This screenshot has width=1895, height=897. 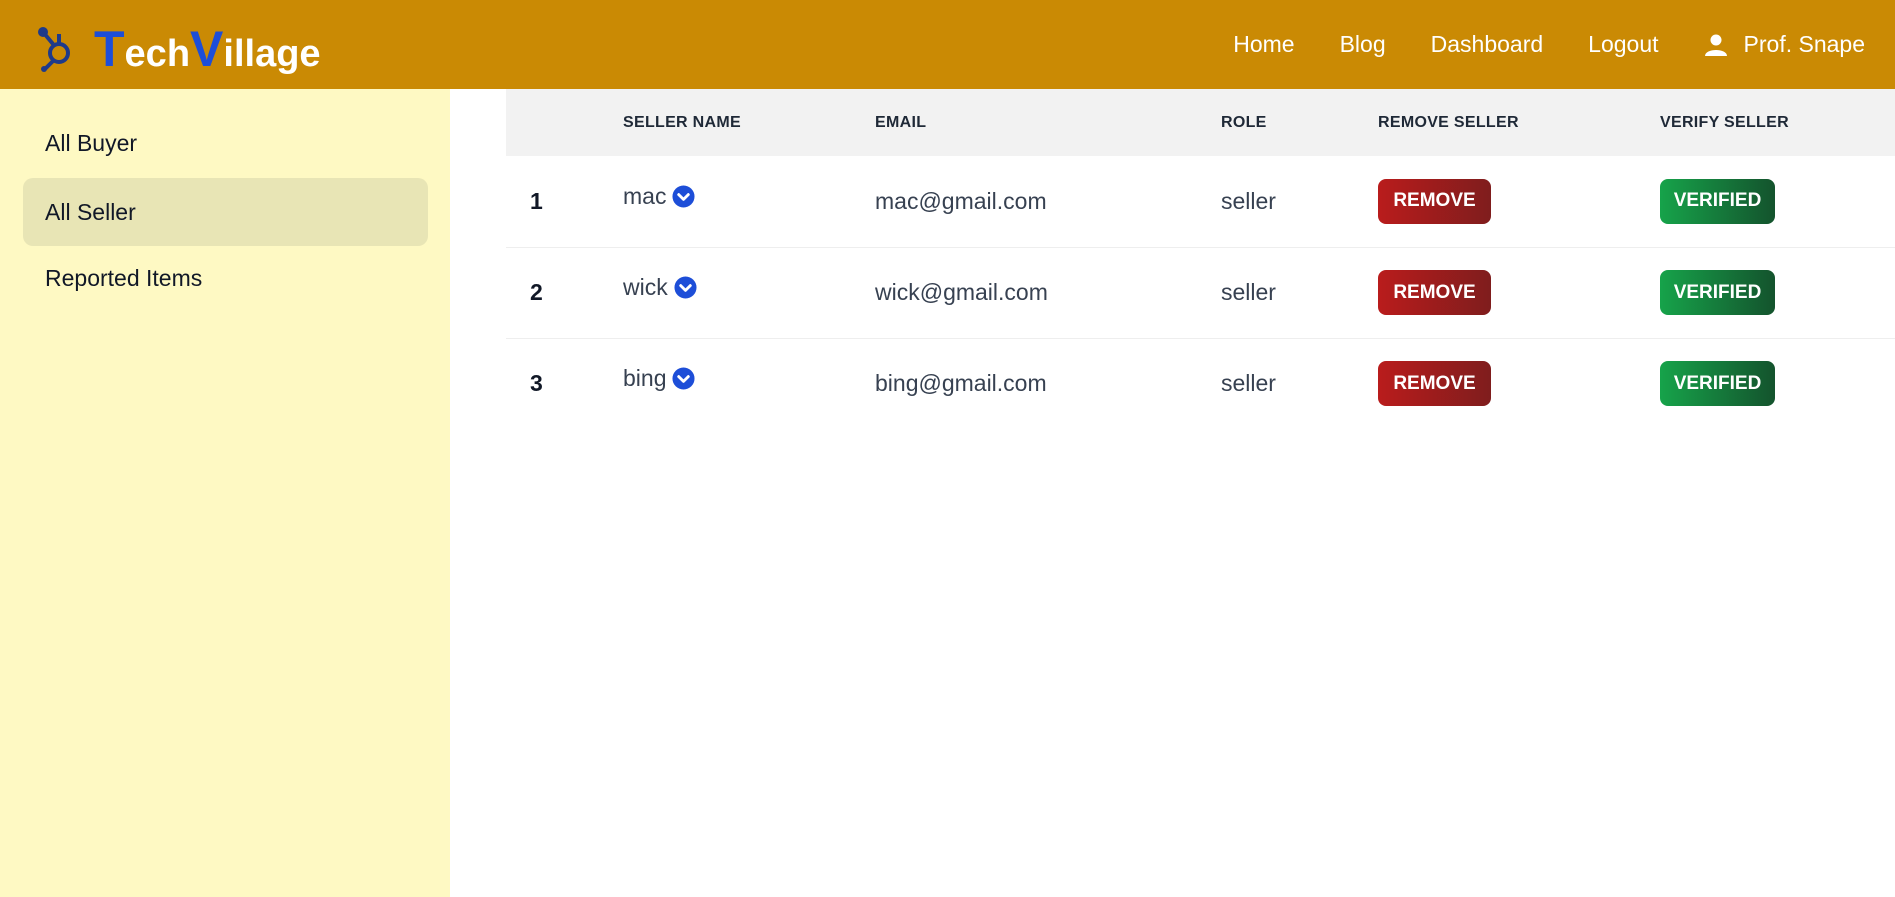 What do you see at coordinates (749, 383) in the screenshot?
I see `seller-name-cell: bing` at bounding box center [749, 383].